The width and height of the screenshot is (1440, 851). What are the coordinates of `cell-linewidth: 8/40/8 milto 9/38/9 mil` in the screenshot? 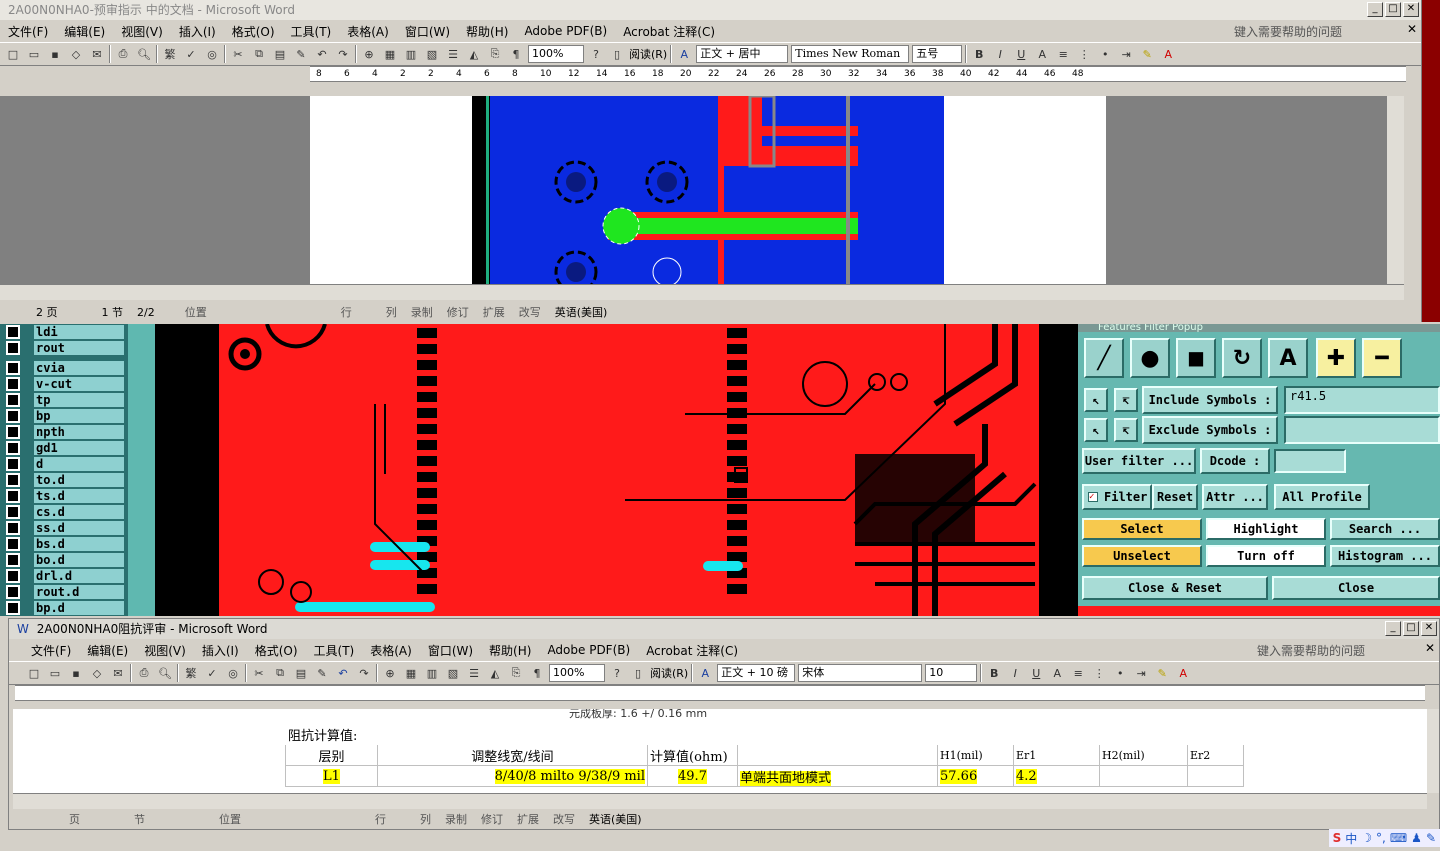 It's located at (512, 776).